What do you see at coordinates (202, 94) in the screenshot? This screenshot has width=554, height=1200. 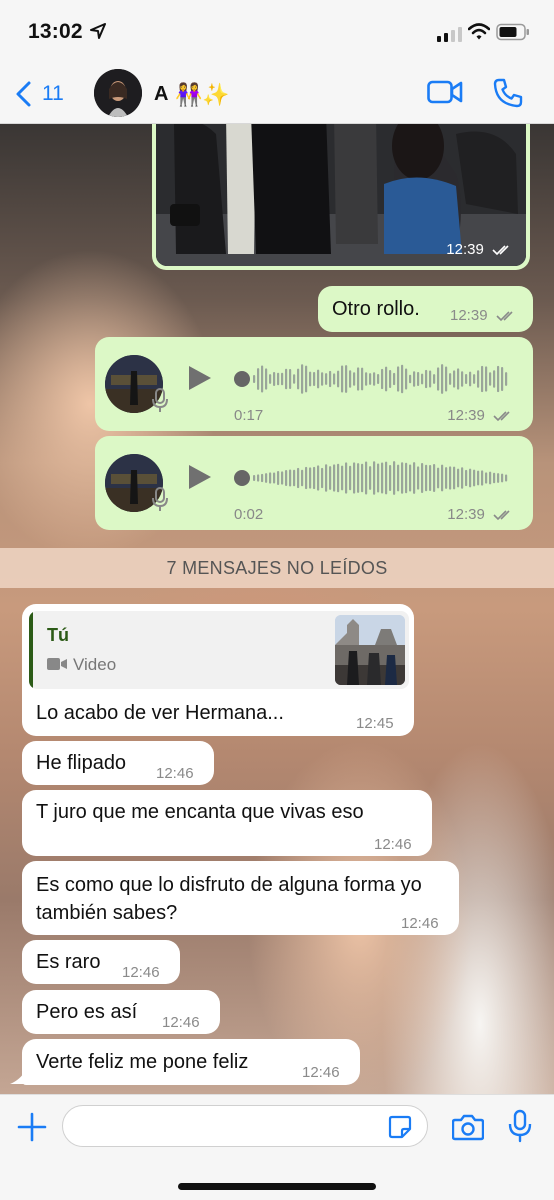 I see `contact-emoji: 👭✨` at bounding box center [202, 94].